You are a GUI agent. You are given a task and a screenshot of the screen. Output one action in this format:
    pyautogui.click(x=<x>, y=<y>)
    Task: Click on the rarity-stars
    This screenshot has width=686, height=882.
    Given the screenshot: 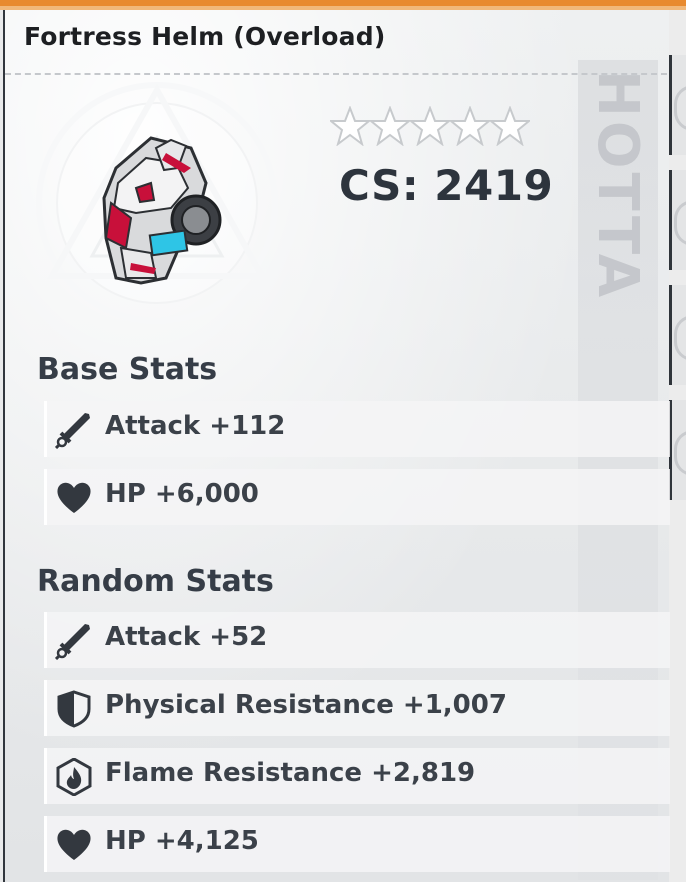 What is the action you would take?
    pyautogui.click(x=430, y=126)
    